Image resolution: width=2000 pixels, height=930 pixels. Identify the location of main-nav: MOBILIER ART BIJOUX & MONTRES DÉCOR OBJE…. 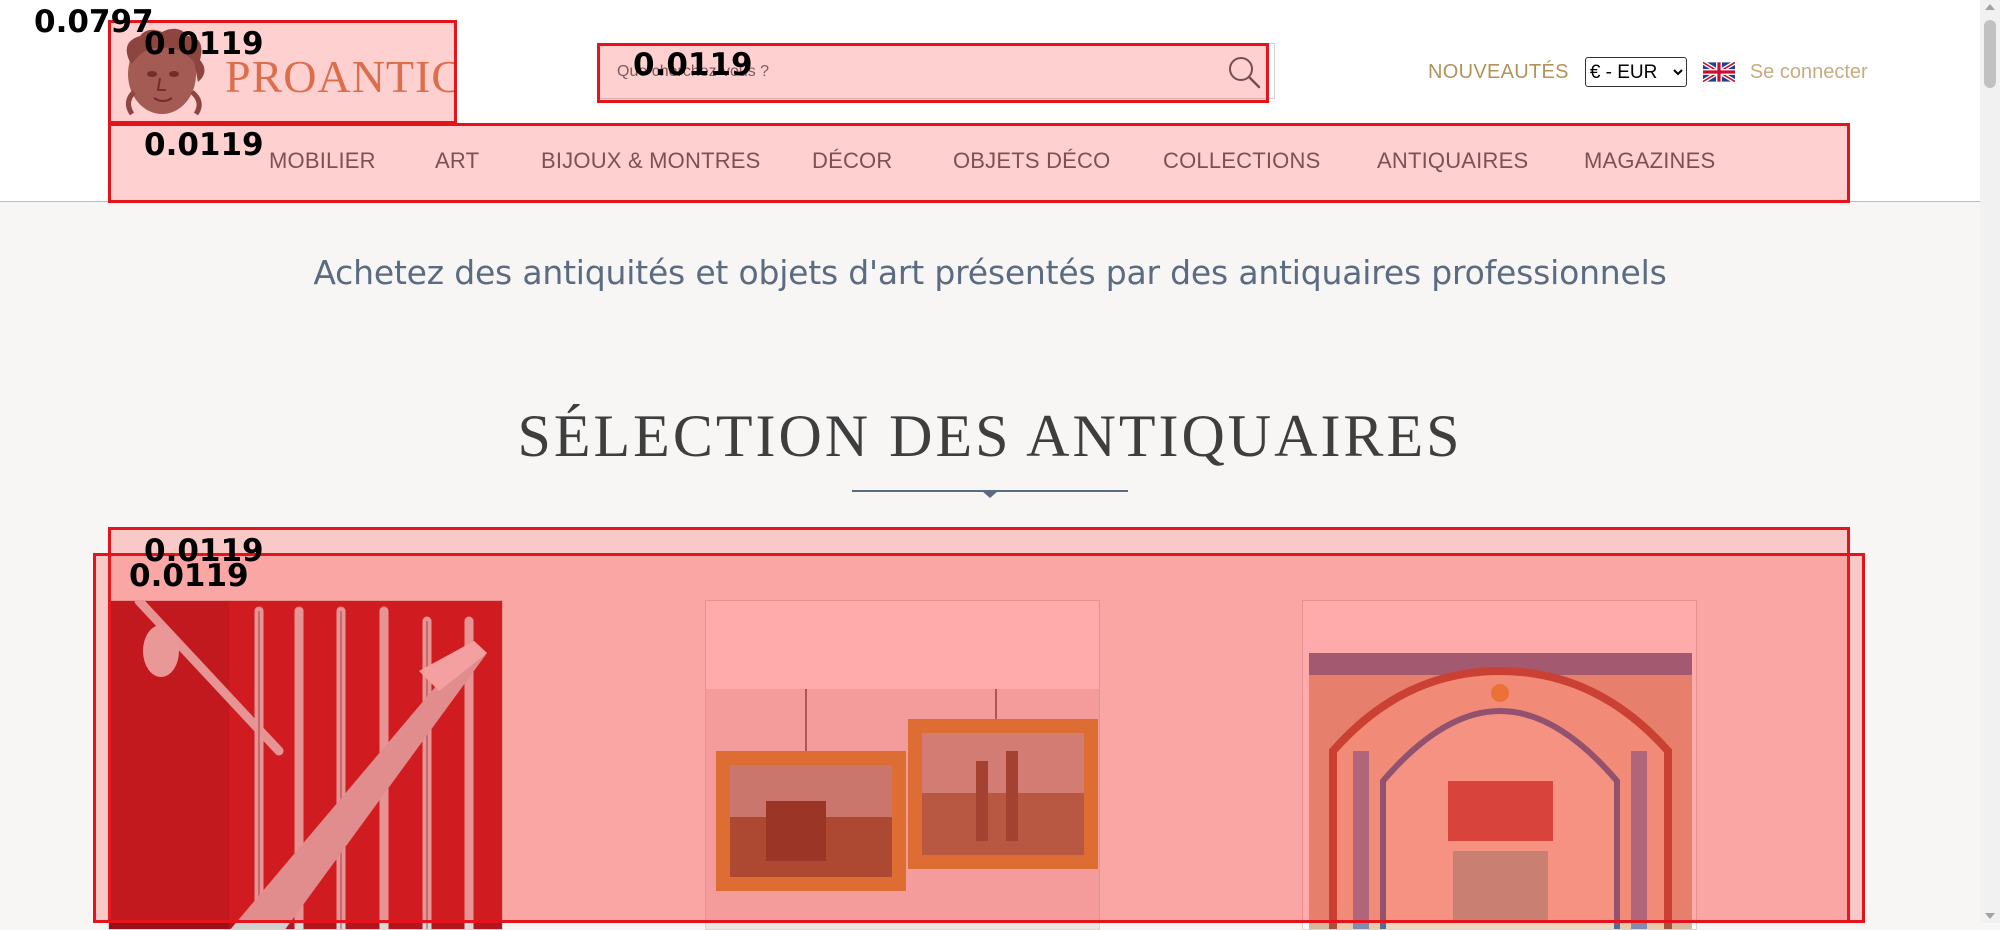
(979, 163).